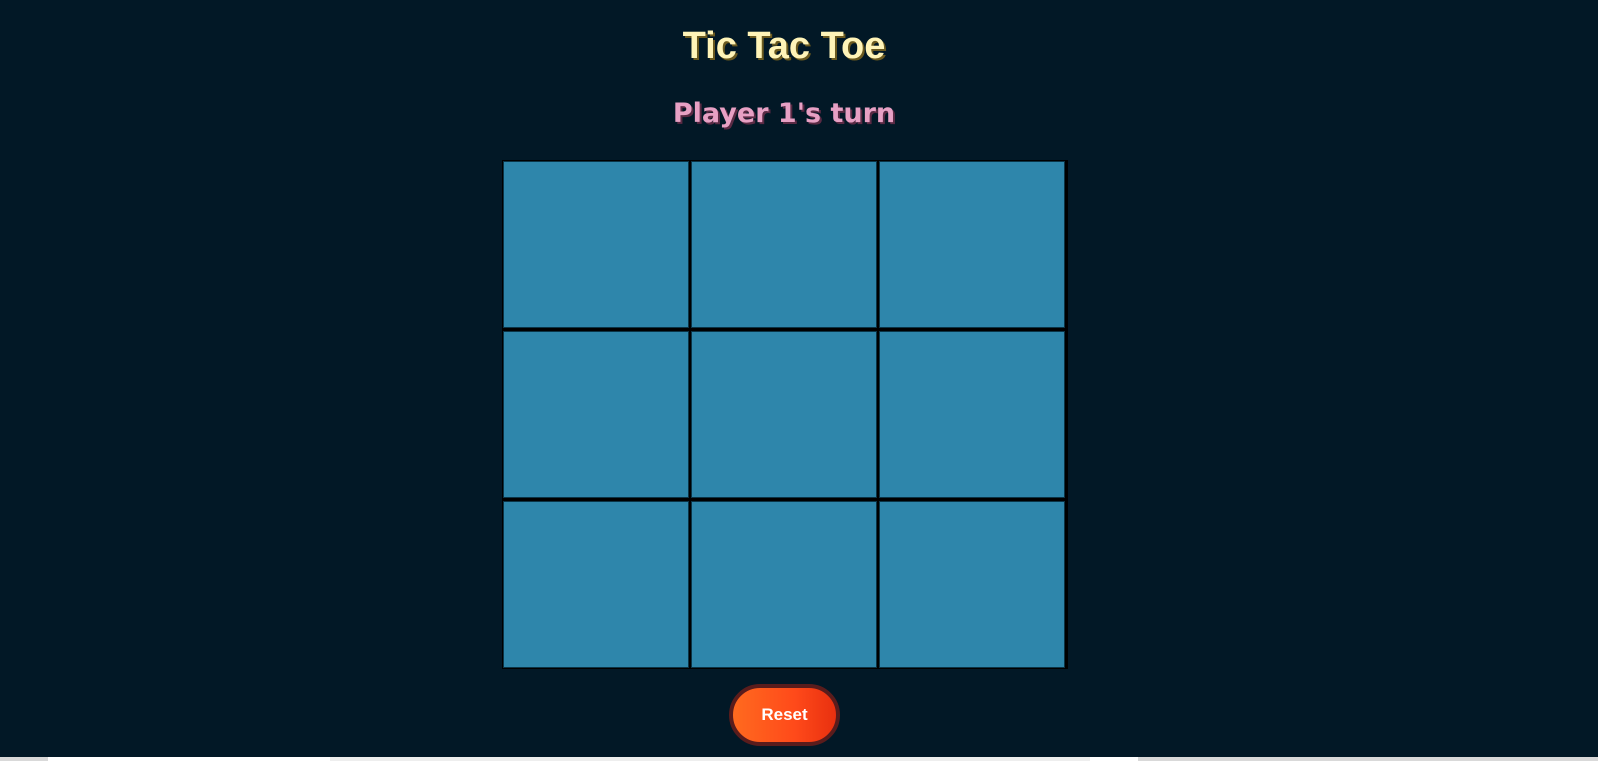 This screenshot has height=775, width=1598. Describe the element at coordinates (784, 113) in the screenshot. I see `turn-status: Player 1's turn` at that location.